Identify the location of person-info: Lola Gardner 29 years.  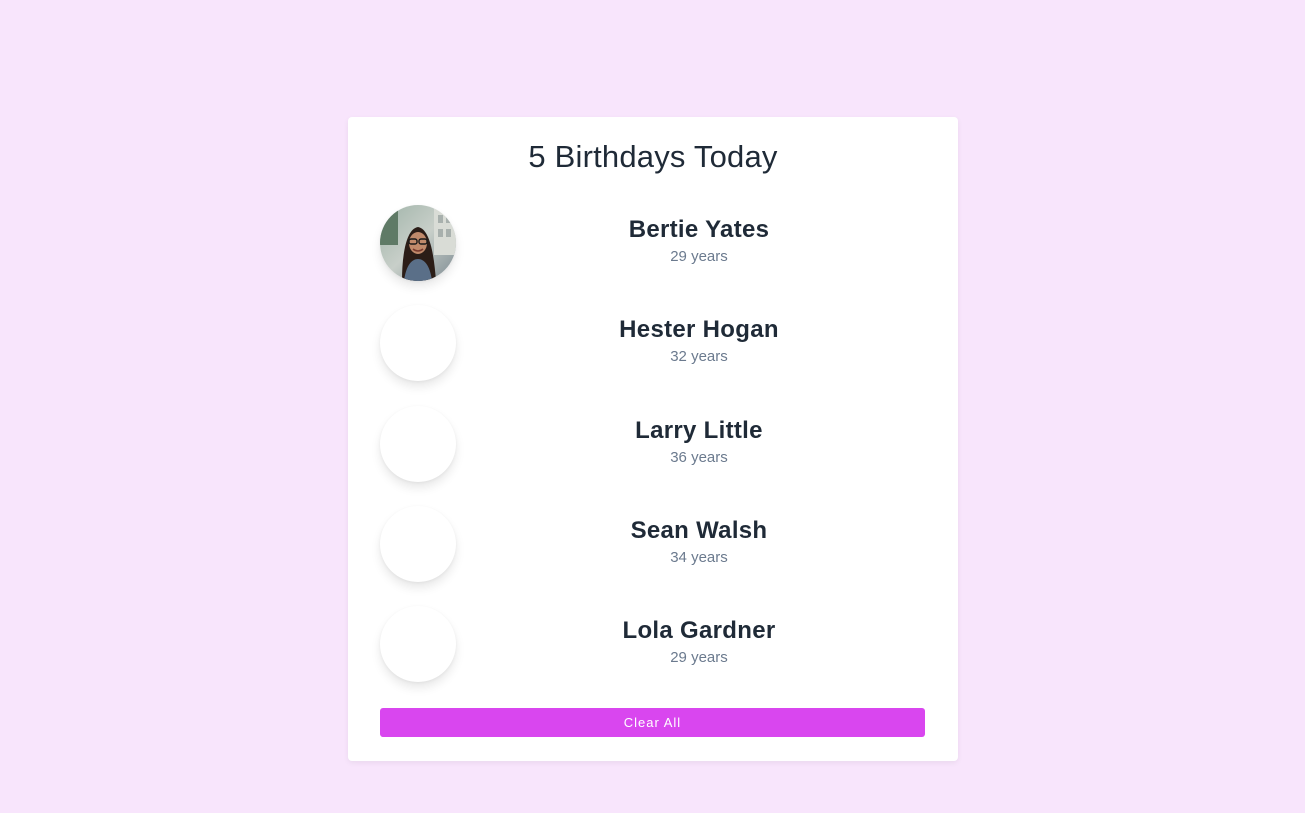
(699, 641).